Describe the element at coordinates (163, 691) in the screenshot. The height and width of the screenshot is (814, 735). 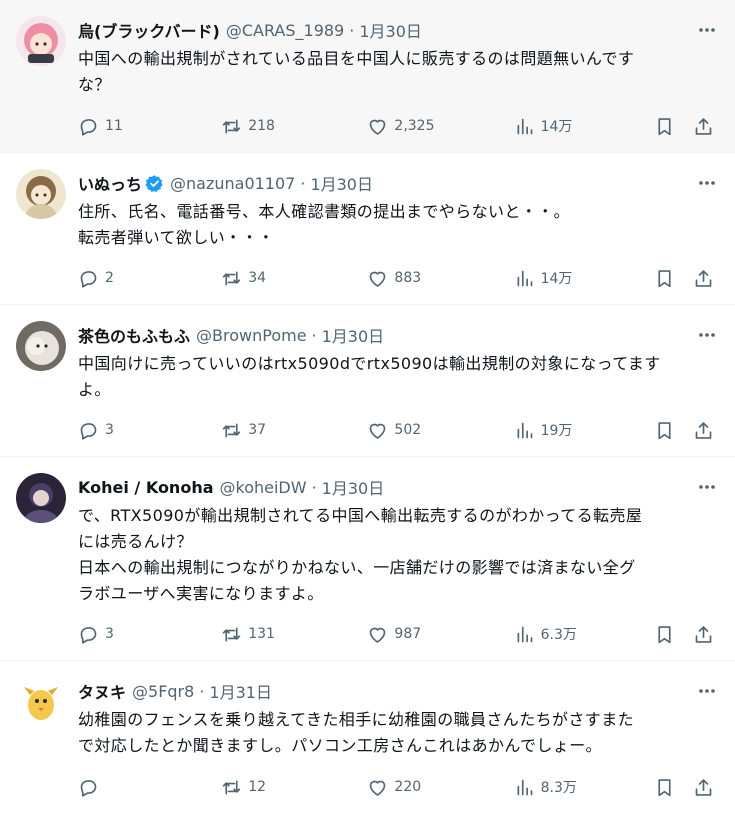
I see `user-handle: @5Fqr8` at that location.